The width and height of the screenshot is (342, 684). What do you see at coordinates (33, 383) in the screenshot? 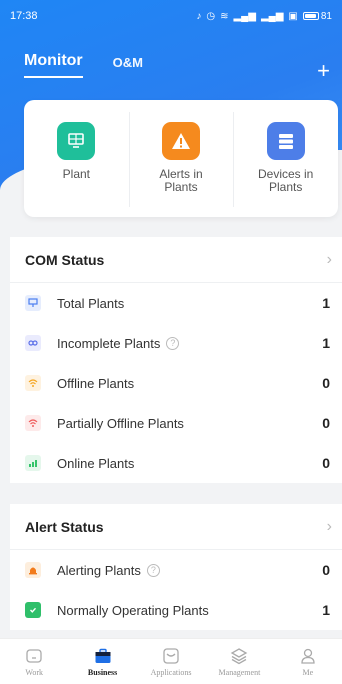
I see `wifi-offline-icon` at bounding box center [33, 383].